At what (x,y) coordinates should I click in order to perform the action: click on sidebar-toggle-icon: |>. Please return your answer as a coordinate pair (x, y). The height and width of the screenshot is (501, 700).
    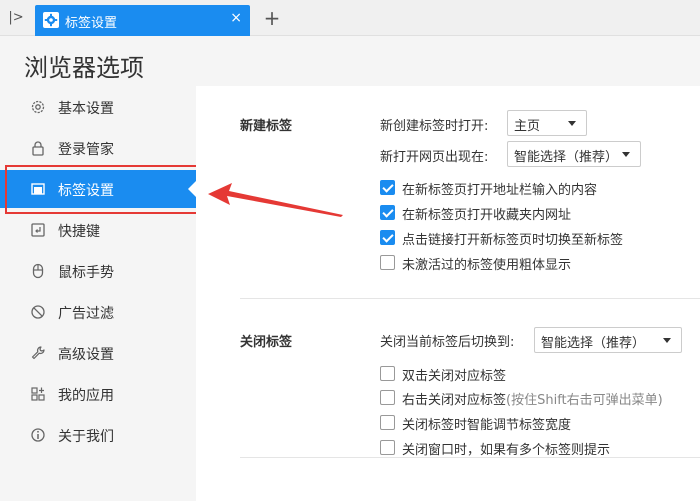
    Looking at the image, I should click on (16, 18).